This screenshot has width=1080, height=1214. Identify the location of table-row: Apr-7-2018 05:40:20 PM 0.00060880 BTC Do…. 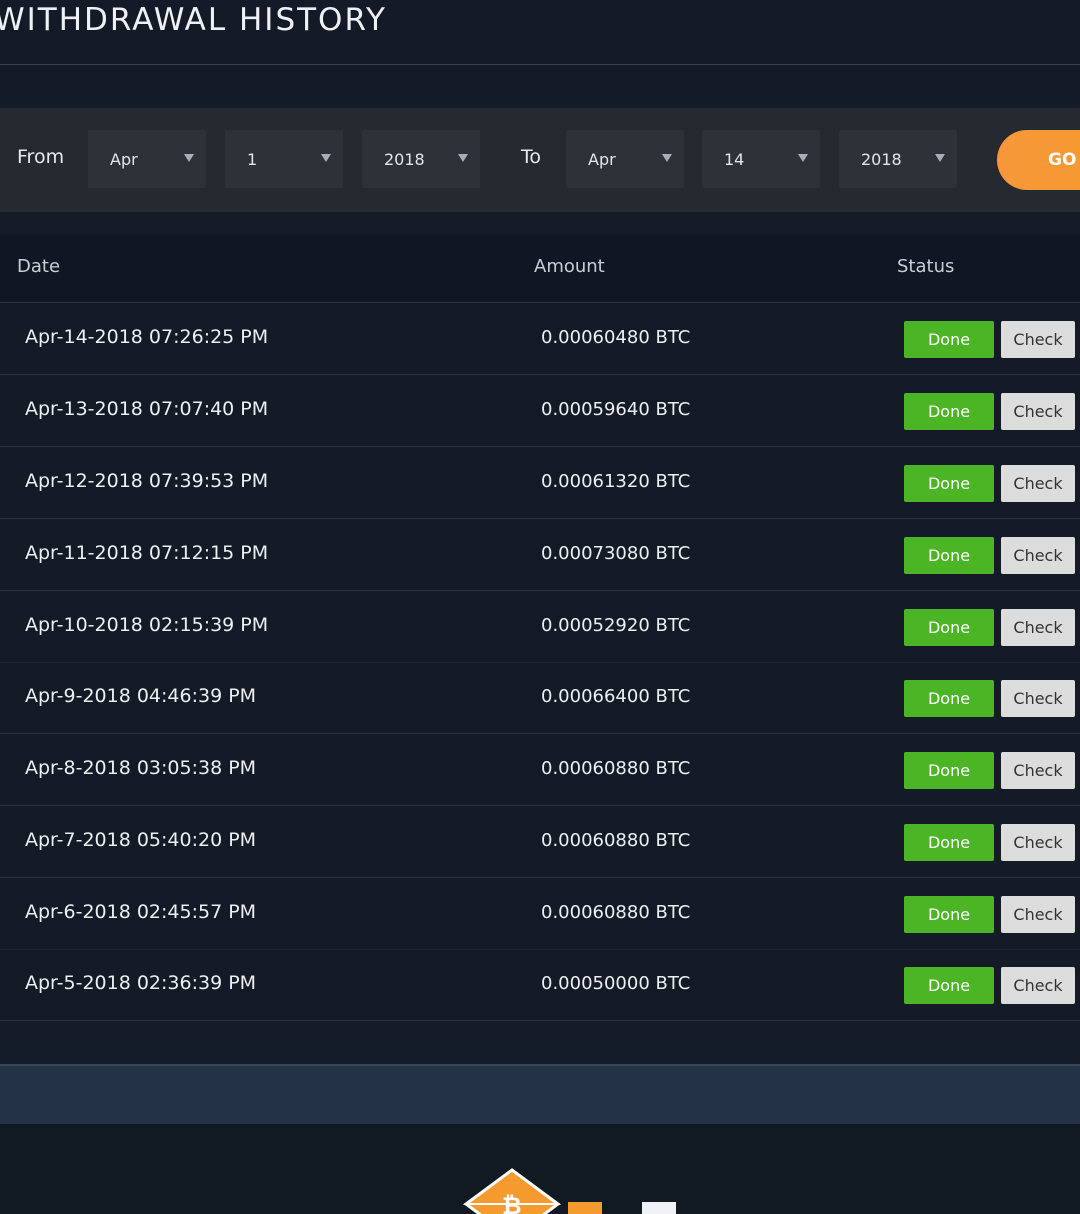
(540, 842).